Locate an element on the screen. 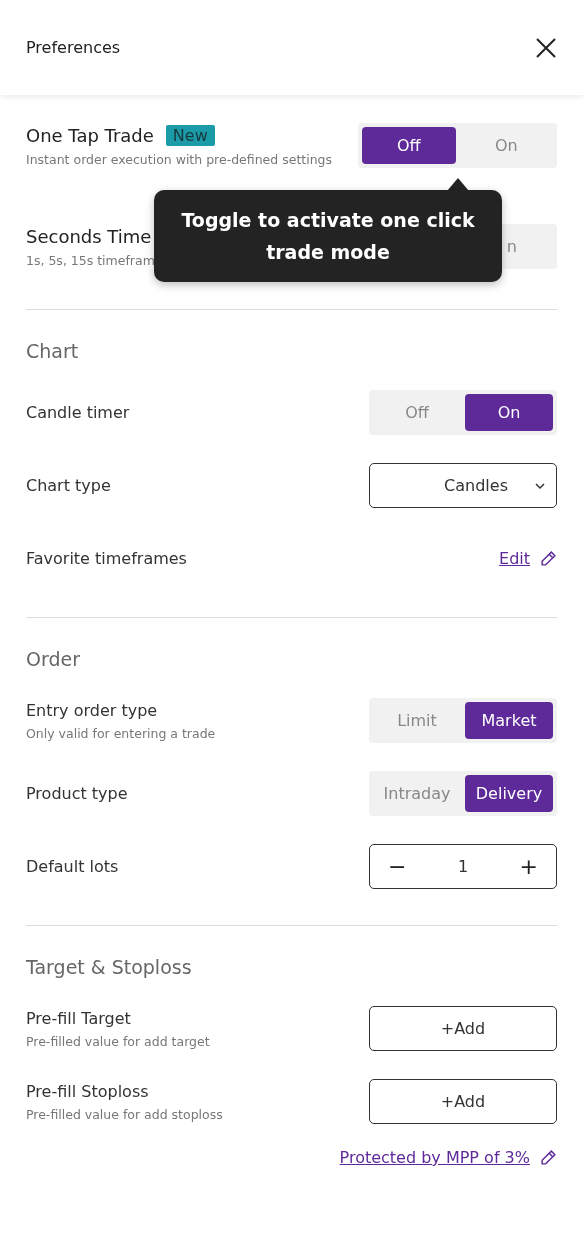 This screenshot has height=1238, width=584. setting-title: Pre-fill Target is located at coordinates (79, 1018).